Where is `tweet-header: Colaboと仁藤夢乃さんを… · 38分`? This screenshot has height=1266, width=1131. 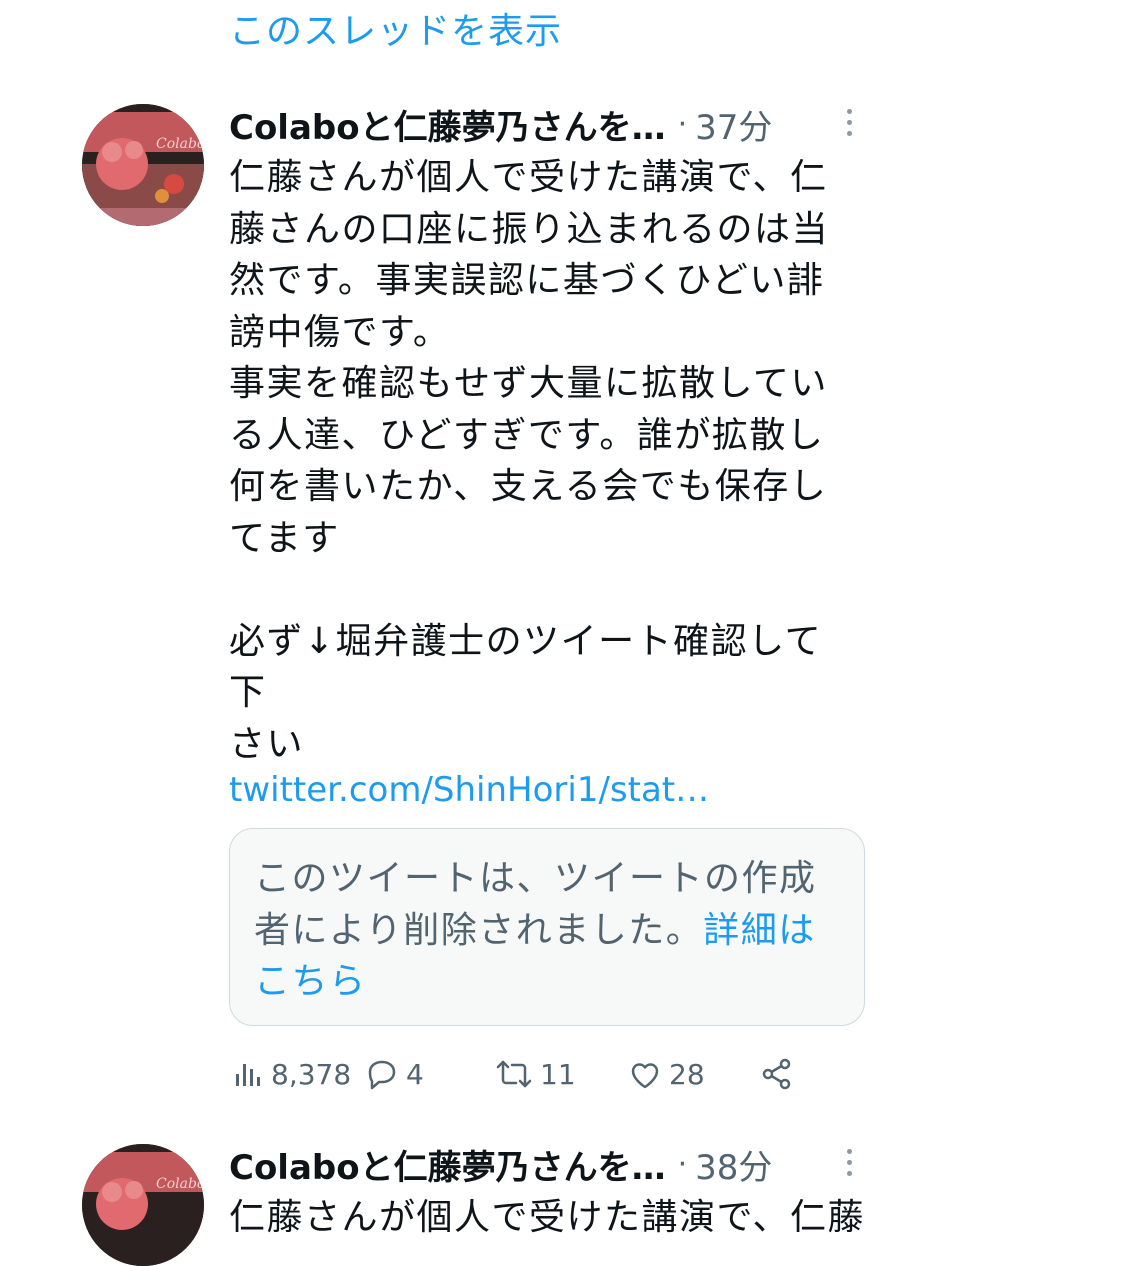
tweet-header: Colaboと仁藤夢乃さんを… · 38分 is located at coordinates (500, 1164).